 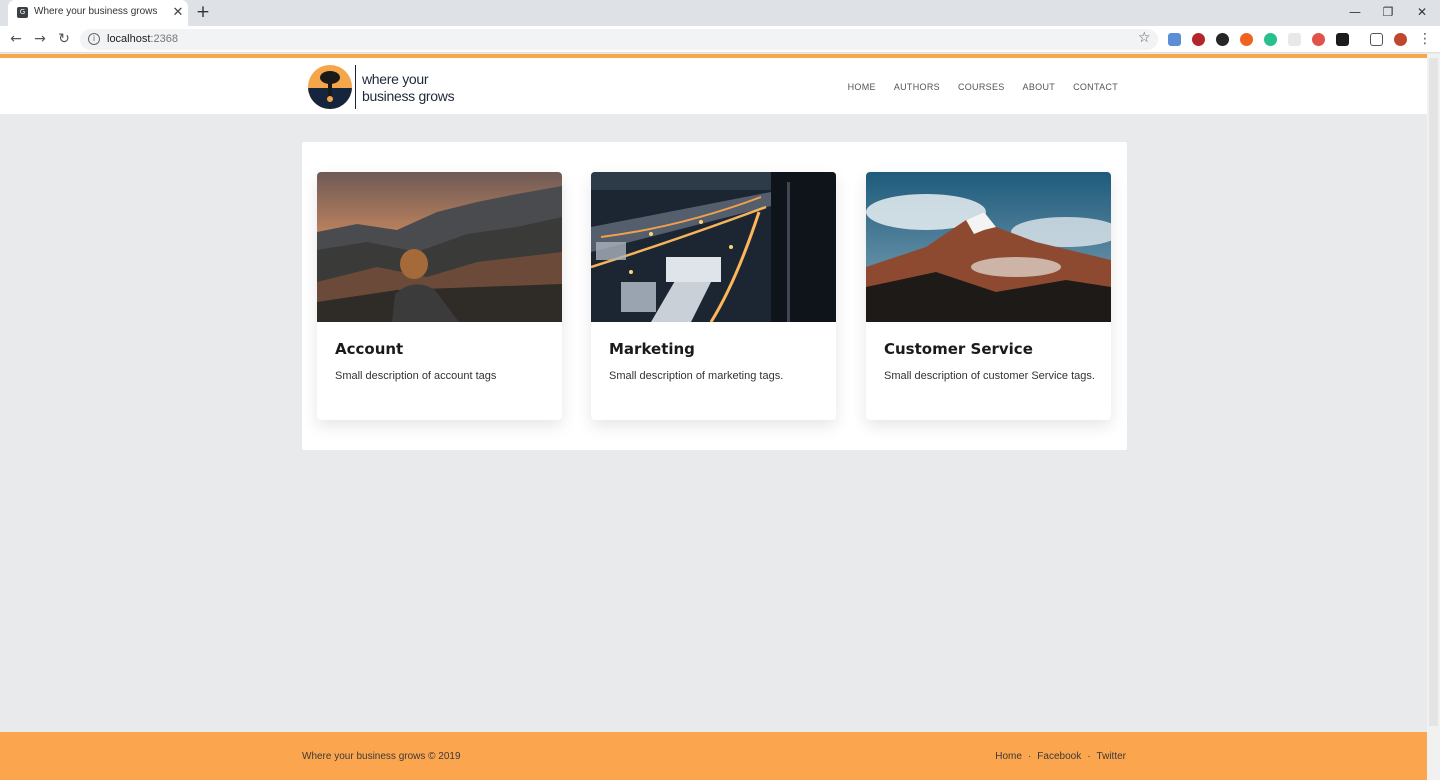 What do you see at coordinates (1095, 87) in the screenshot?
I see `nav-contact: CONTACT` at bounding box center [1095, 87].